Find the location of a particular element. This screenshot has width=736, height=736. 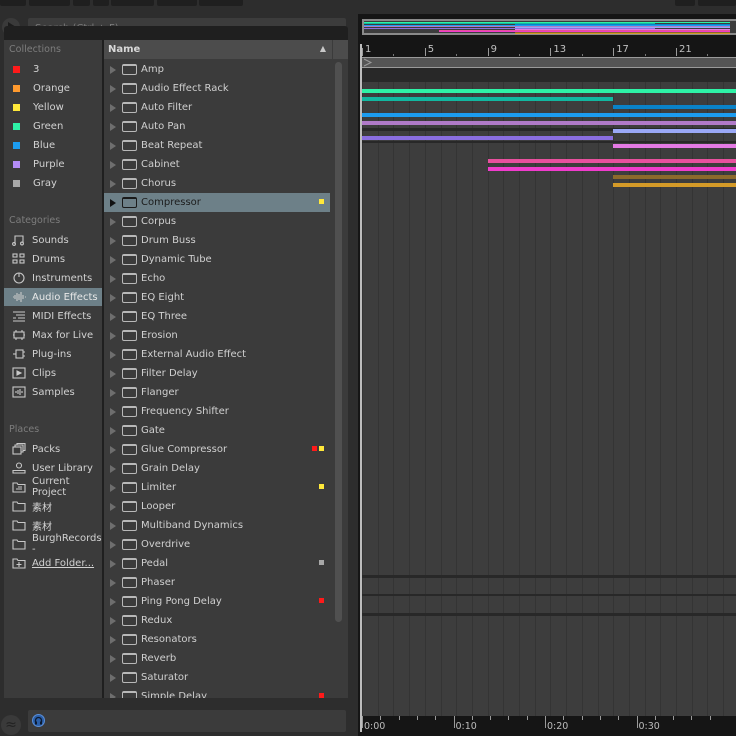

loop-length-field is located at coordinates (717, 3).